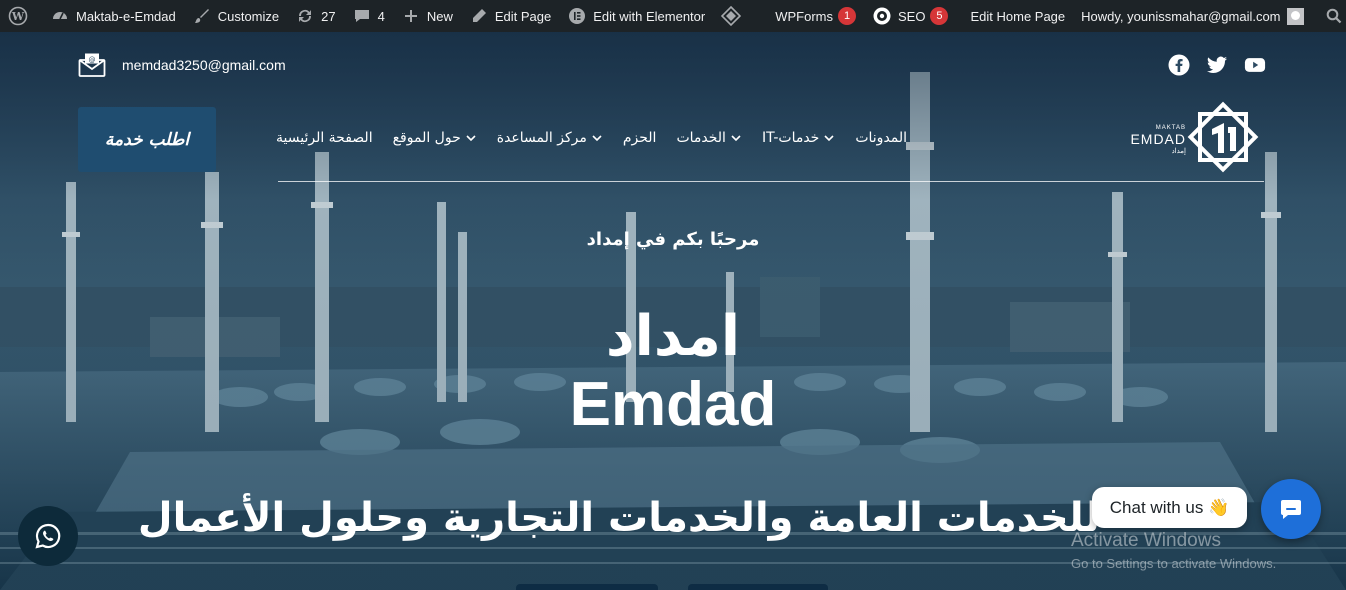 The image size is (1346, 590). Describe the element at coordinates (92, 65) in the screenshot. I see `envelope-icon: @` at that location.